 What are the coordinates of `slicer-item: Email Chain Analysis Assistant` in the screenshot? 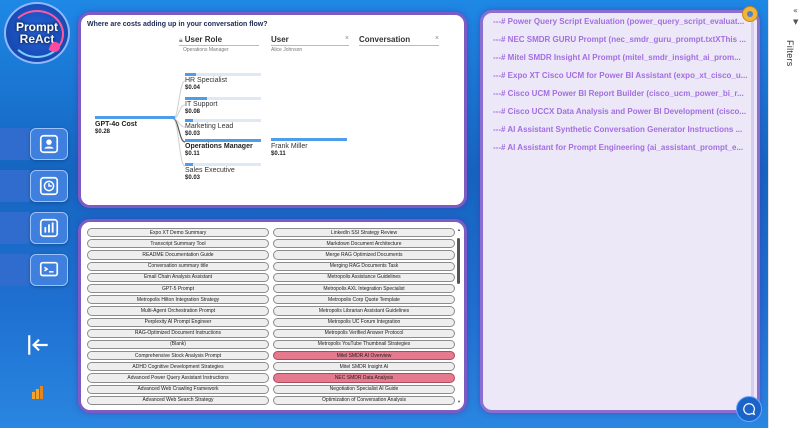 It's located at (178, 277).